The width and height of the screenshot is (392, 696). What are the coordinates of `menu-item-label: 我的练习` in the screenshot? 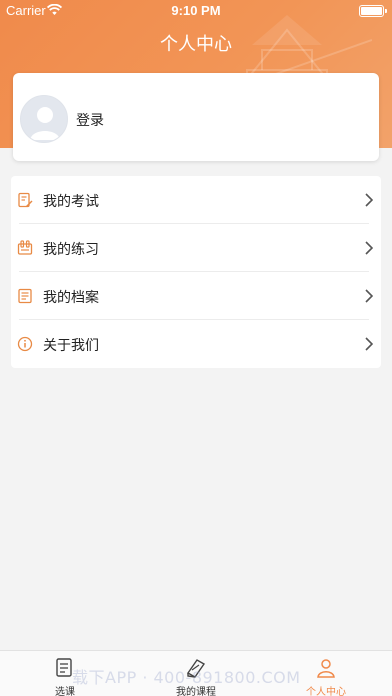 It's located at (71, 250).